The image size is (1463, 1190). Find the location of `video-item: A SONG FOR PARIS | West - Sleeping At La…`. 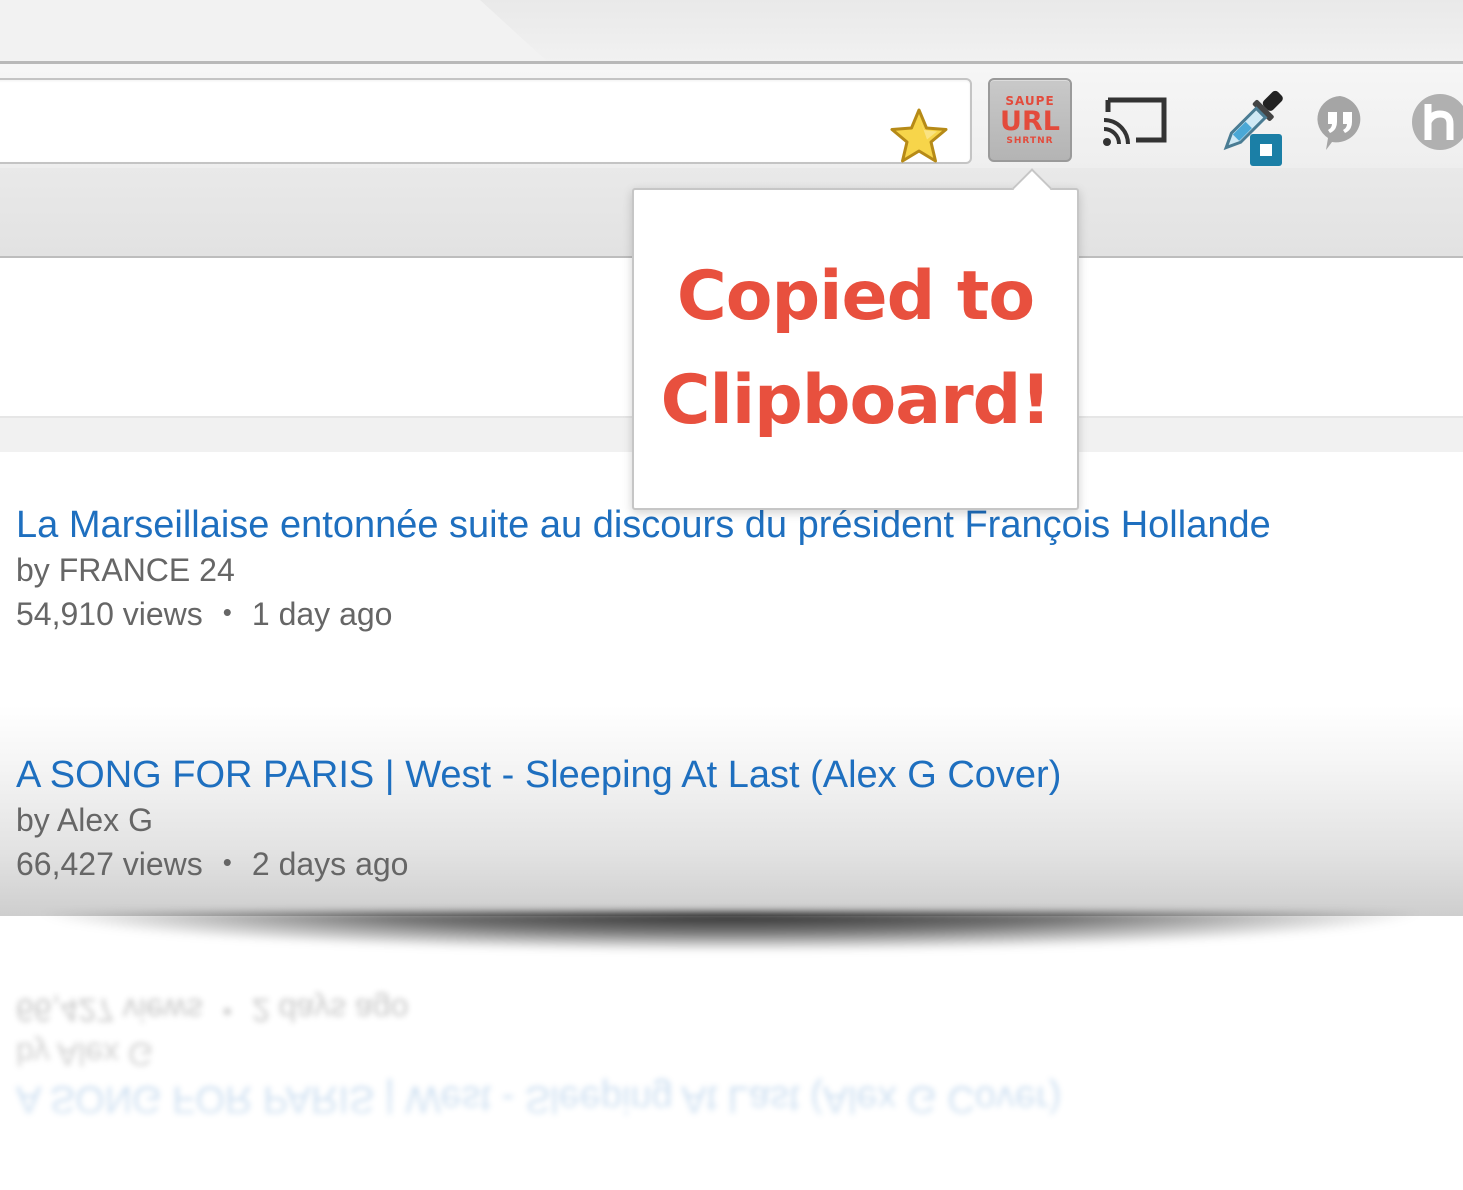

video-item: A SONG FOR PARIS | West - Sleeping At La… is located at coordinates (538, 820).